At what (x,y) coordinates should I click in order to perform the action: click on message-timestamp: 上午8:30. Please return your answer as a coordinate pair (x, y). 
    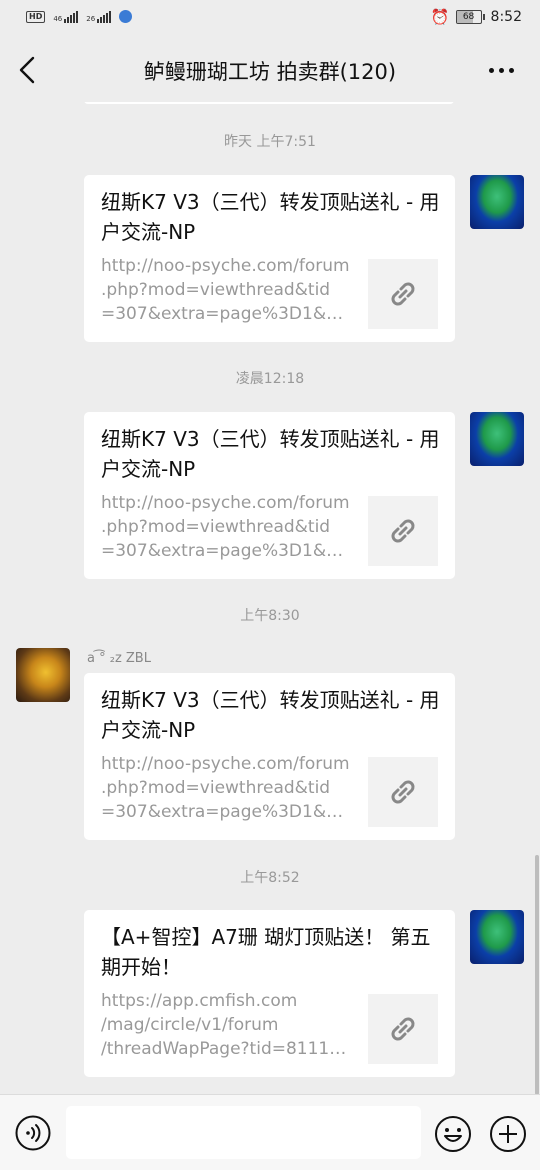
    Looking at the image, I should click on (270, 616).